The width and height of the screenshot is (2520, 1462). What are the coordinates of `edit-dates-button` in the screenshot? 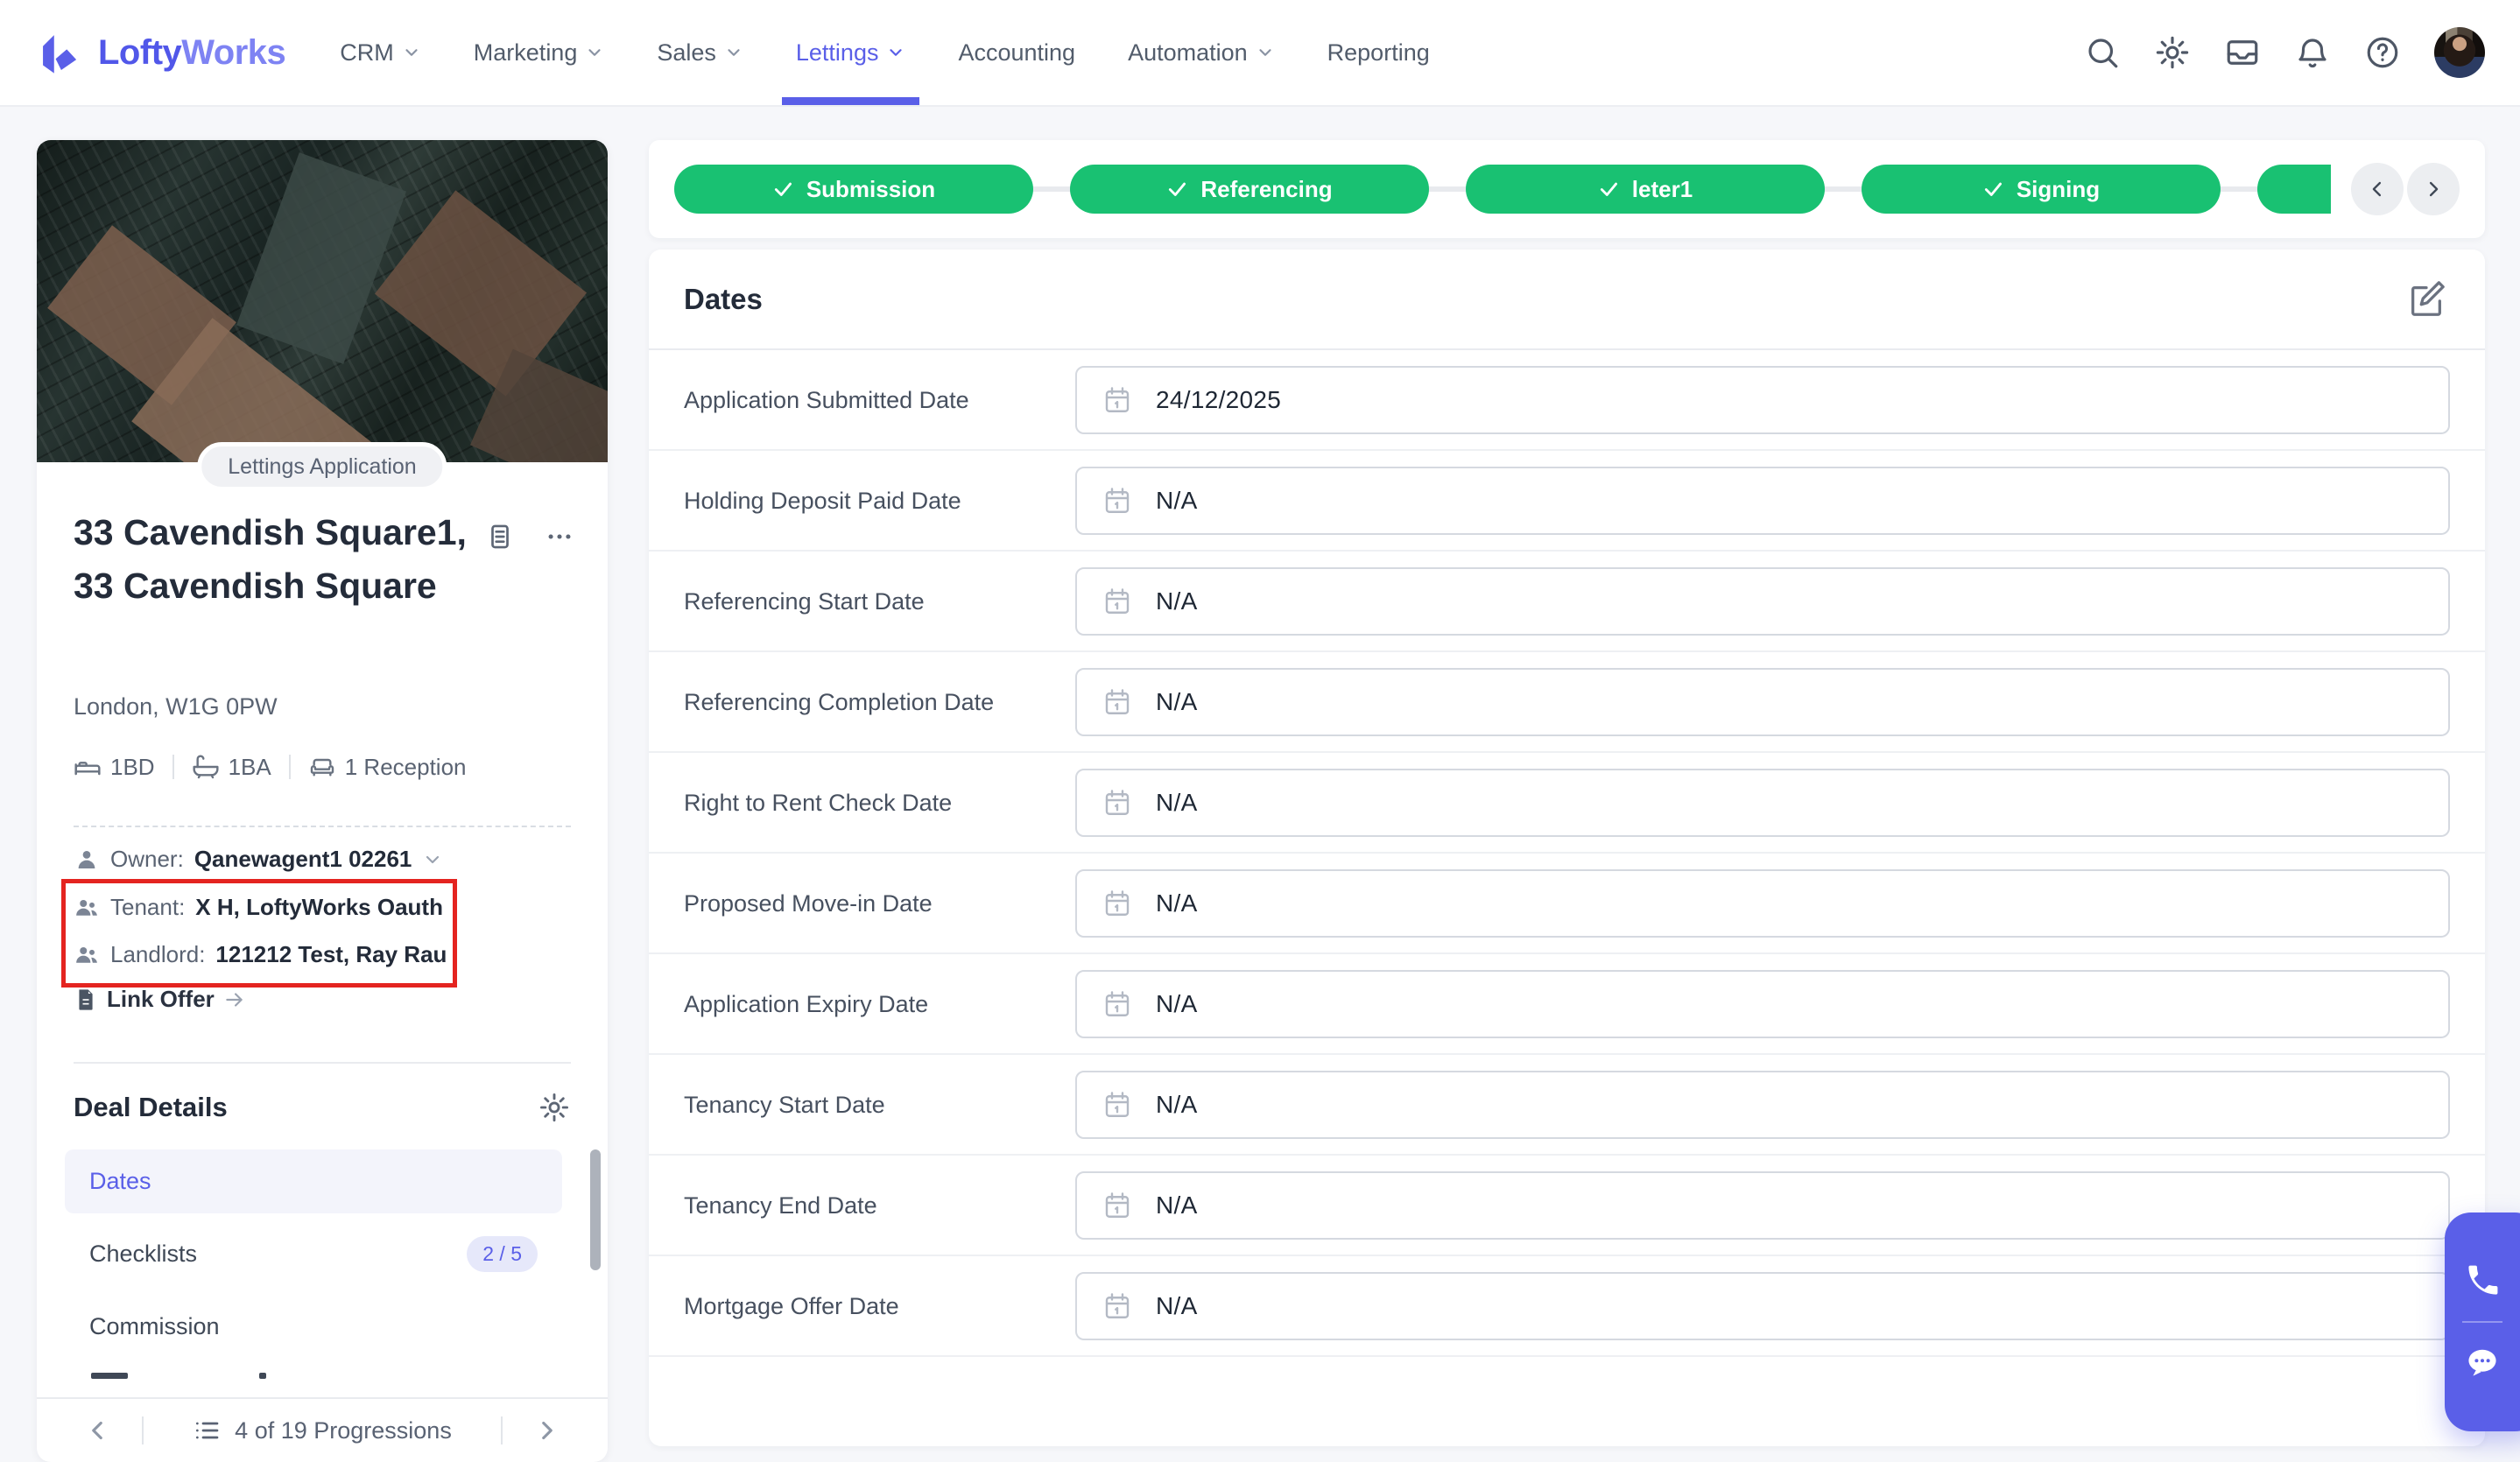 It's located at (2426, 300).